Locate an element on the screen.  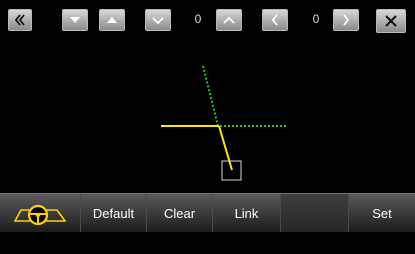
empty-slot is located at coordinates (314, 213).